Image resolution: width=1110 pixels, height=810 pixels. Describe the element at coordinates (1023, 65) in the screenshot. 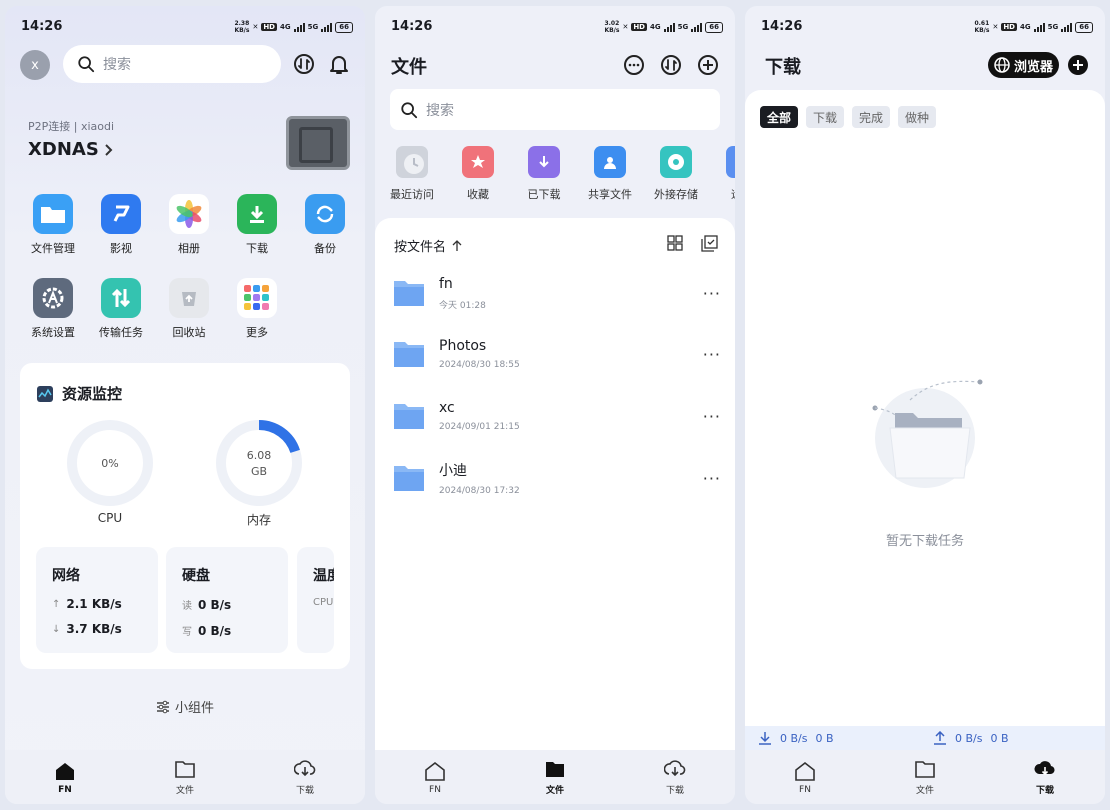

I see `browser-button: 浏览器` at that location.